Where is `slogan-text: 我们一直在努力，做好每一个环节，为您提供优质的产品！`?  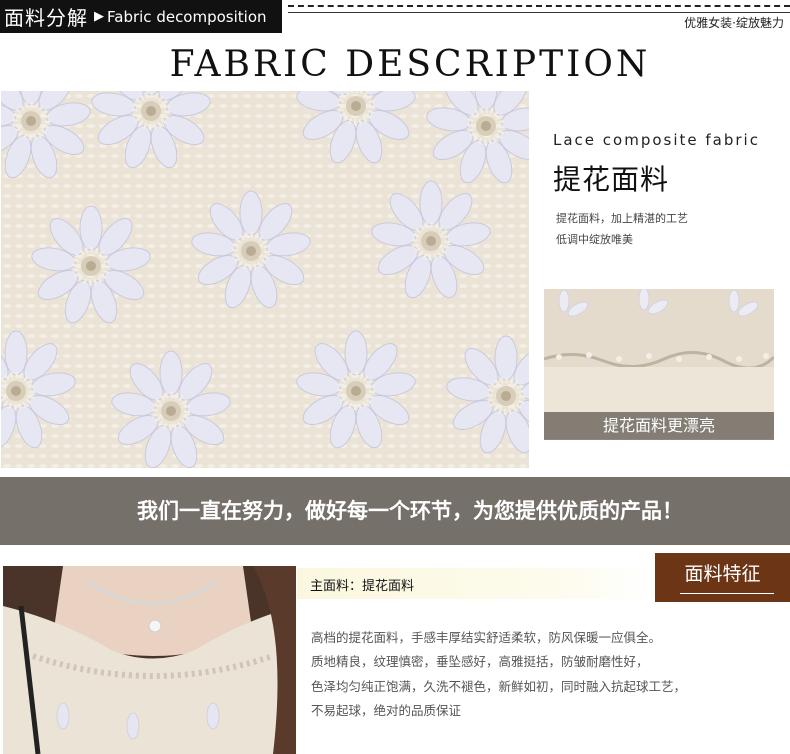 slogan-text: 我们一直在努力，做好每一个环节，为您提供优质的产品！ is located at coordinates (410, 511).